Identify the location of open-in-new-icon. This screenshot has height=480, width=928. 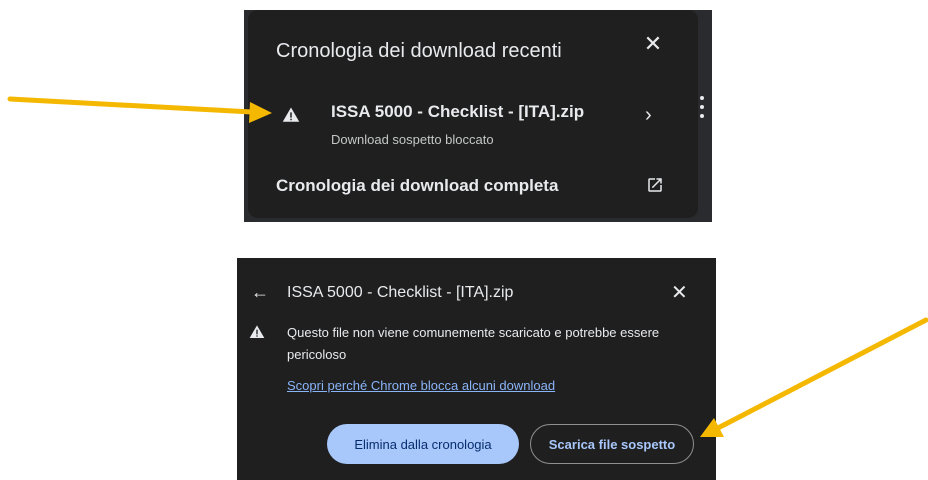
(655, 185).